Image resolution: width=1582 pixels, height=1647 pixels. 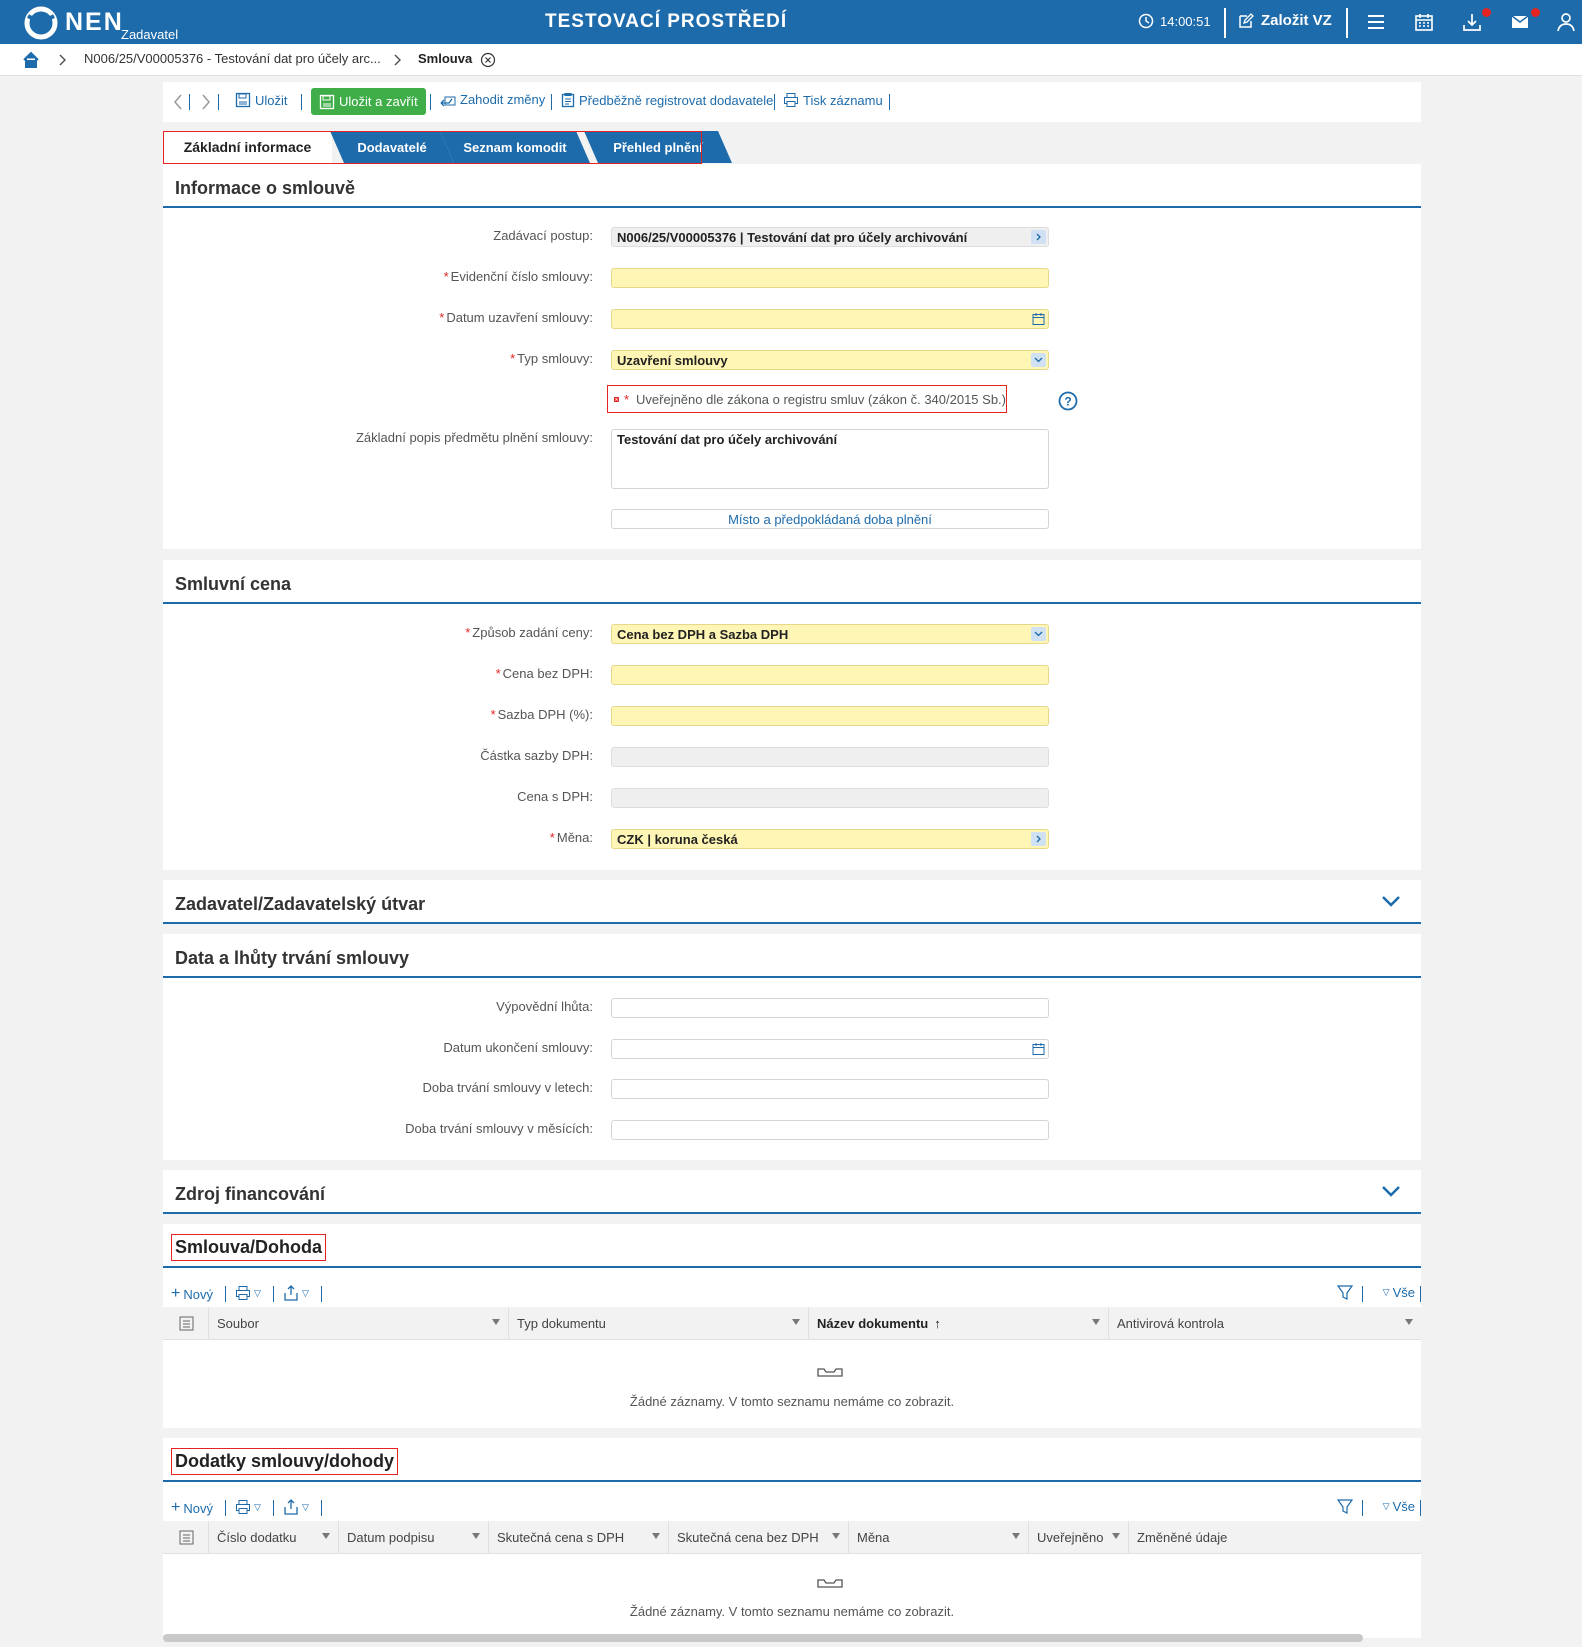 What do you see at coordinates (1079, 1537) in the screenshot?
I see `column-published: Uveřejněno` at bounding box center [1079, 1537].